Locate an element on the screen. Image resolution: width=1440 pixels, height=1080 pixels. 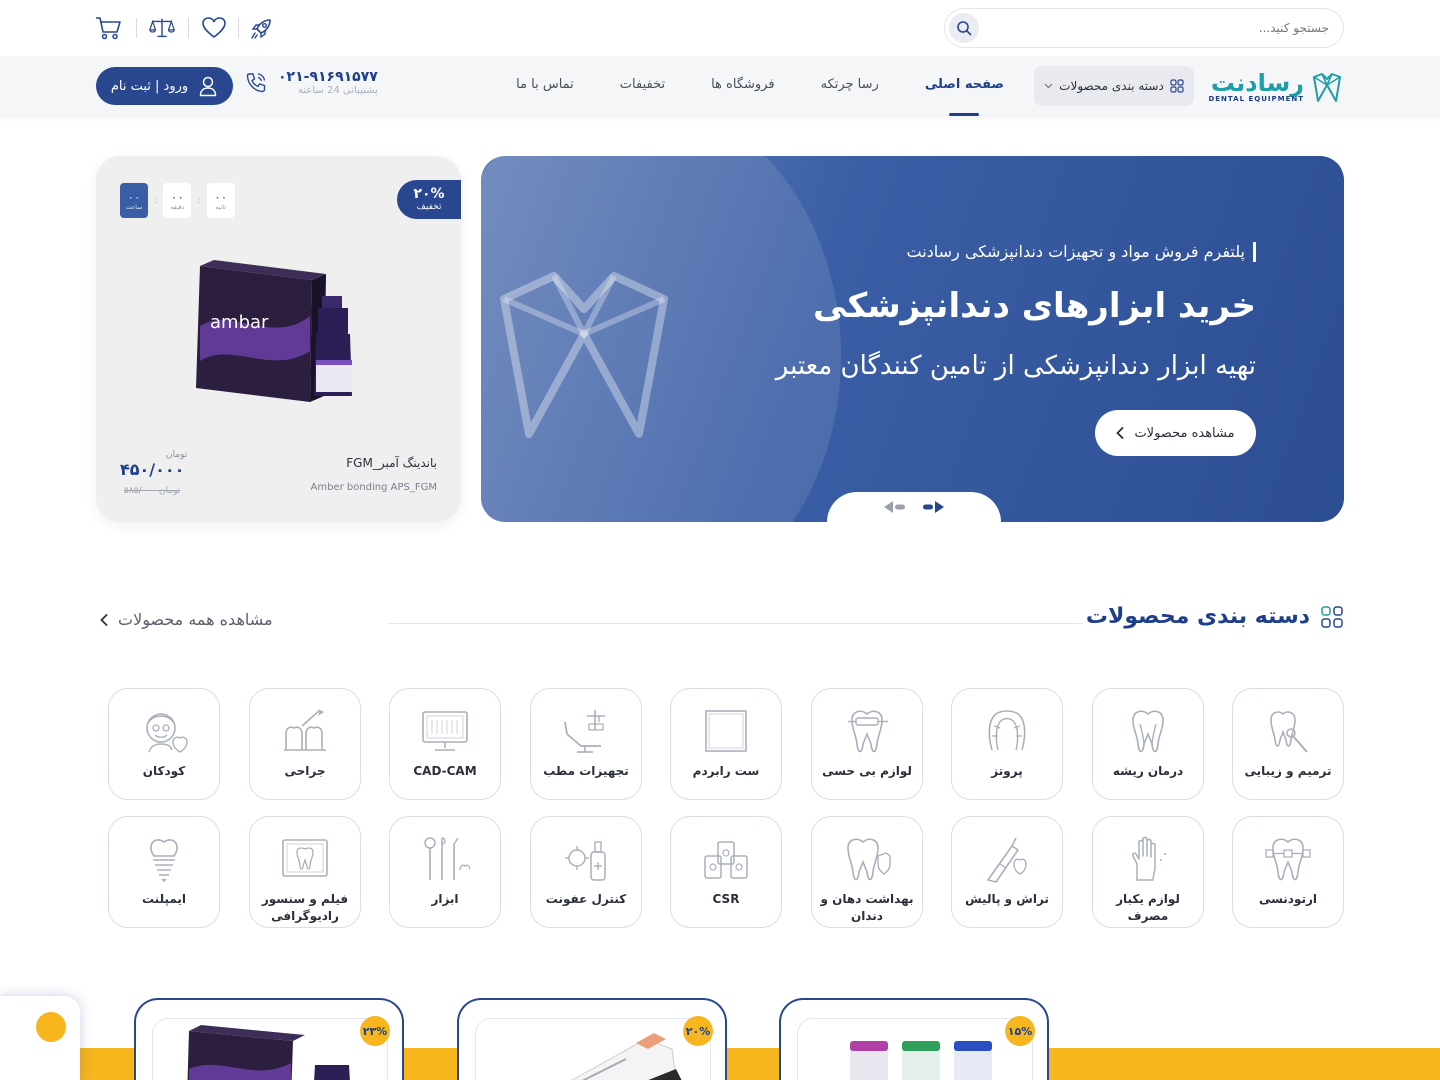
timer-hours: ۰۰ ساعت is located at coordinates (134, 200).